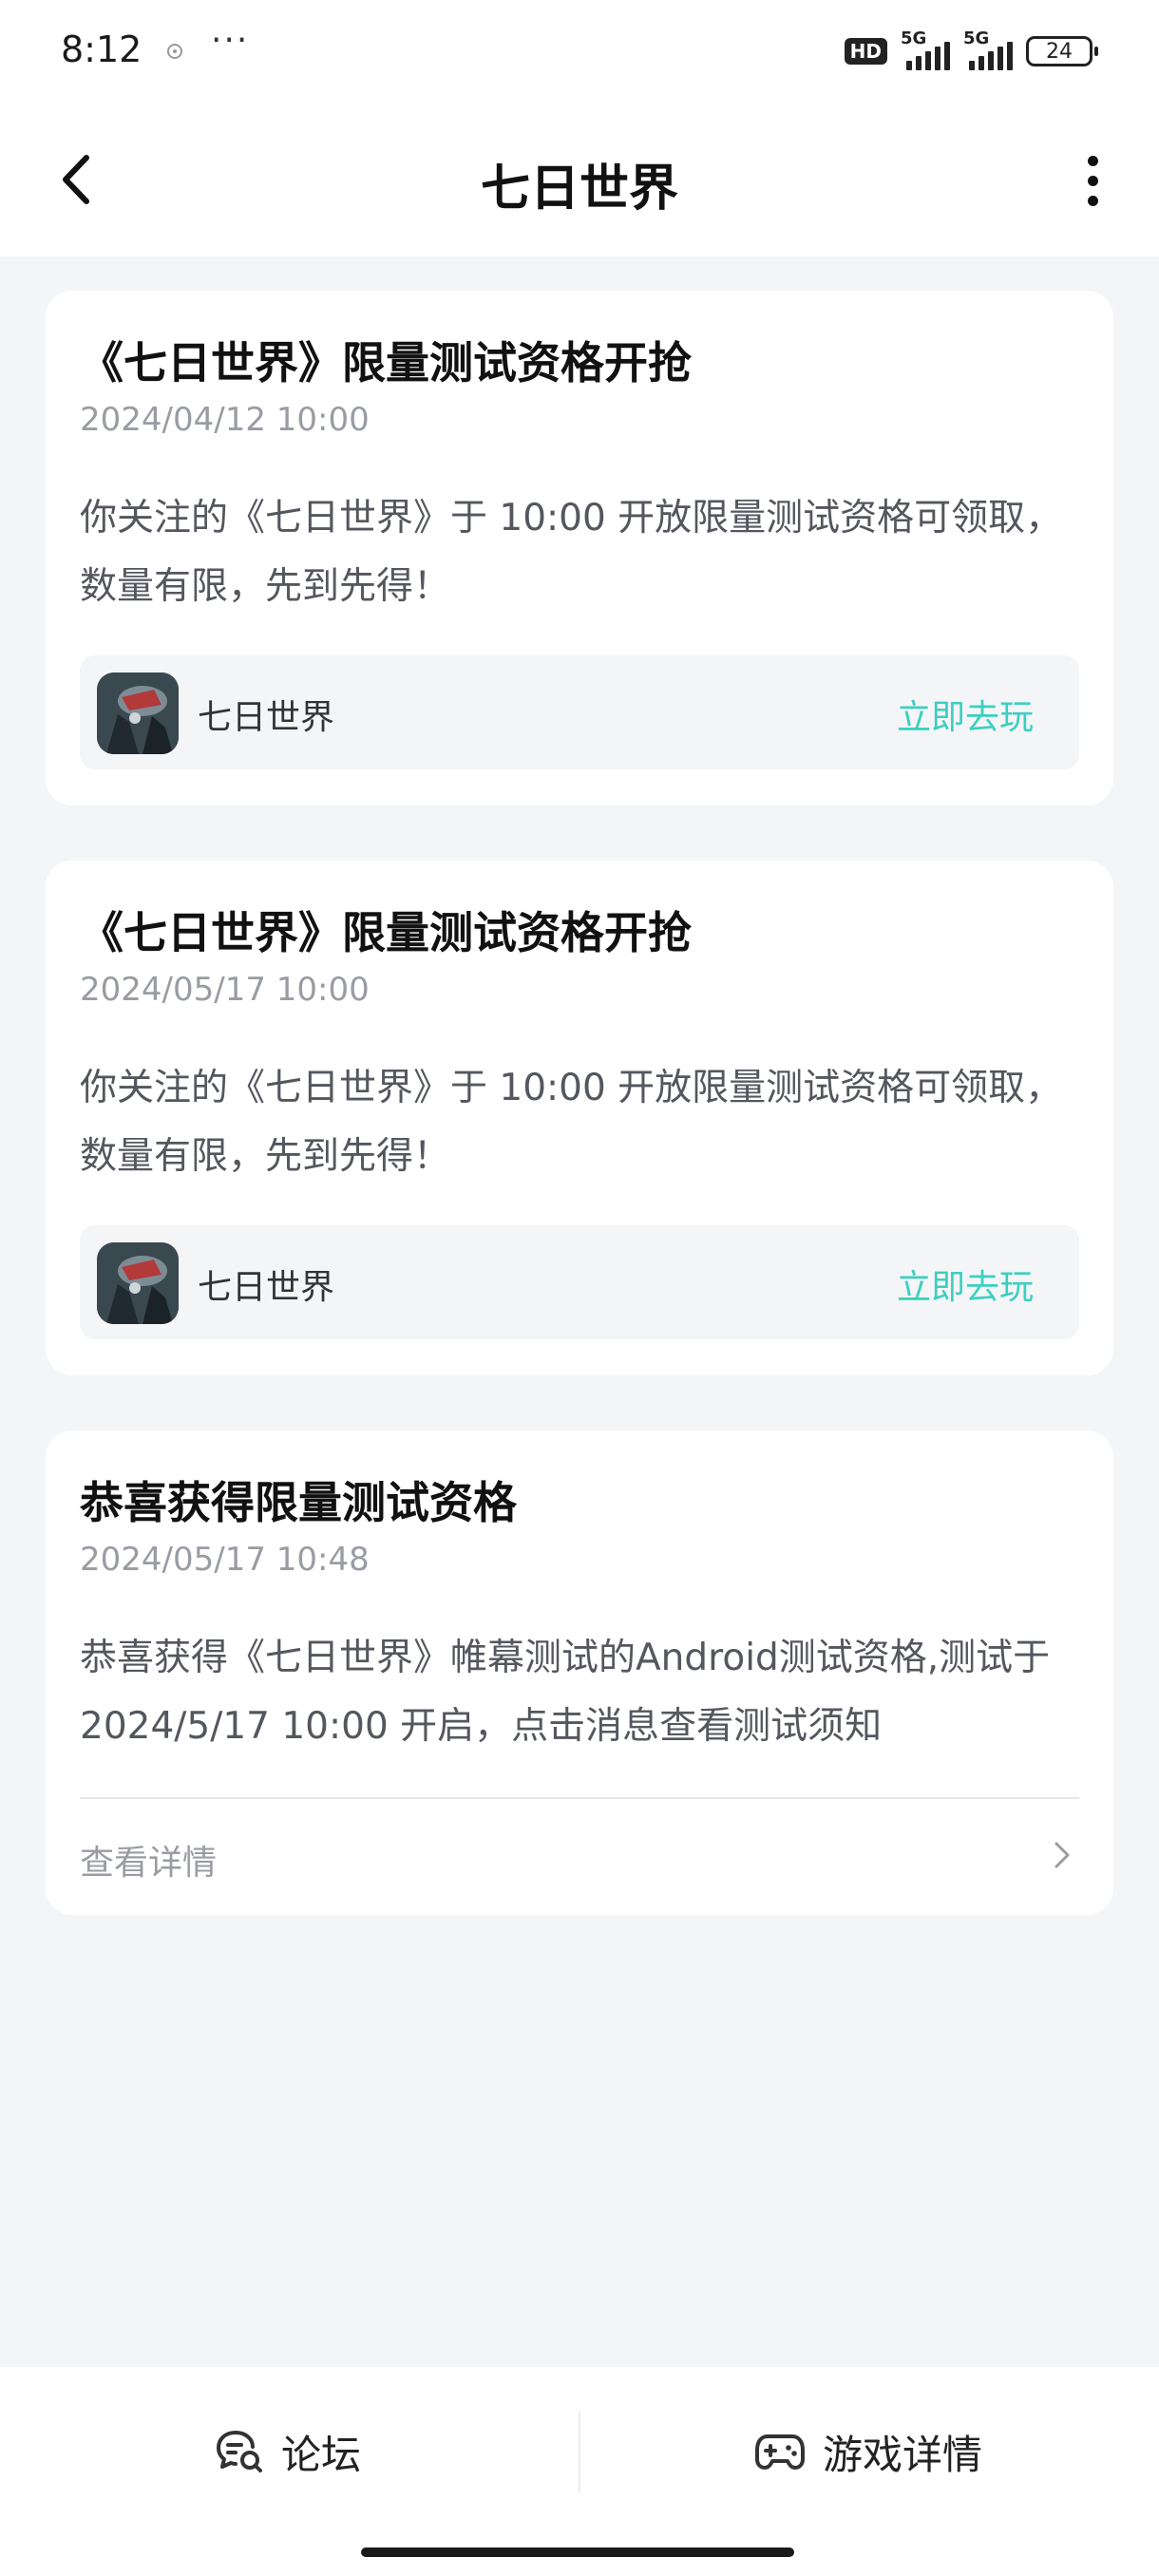 The image size is (1159, 2576). What do you see at coordinates (174, 51) in the screenshot?
I see `notification-dot-icon` at bounding box center [174, 51].